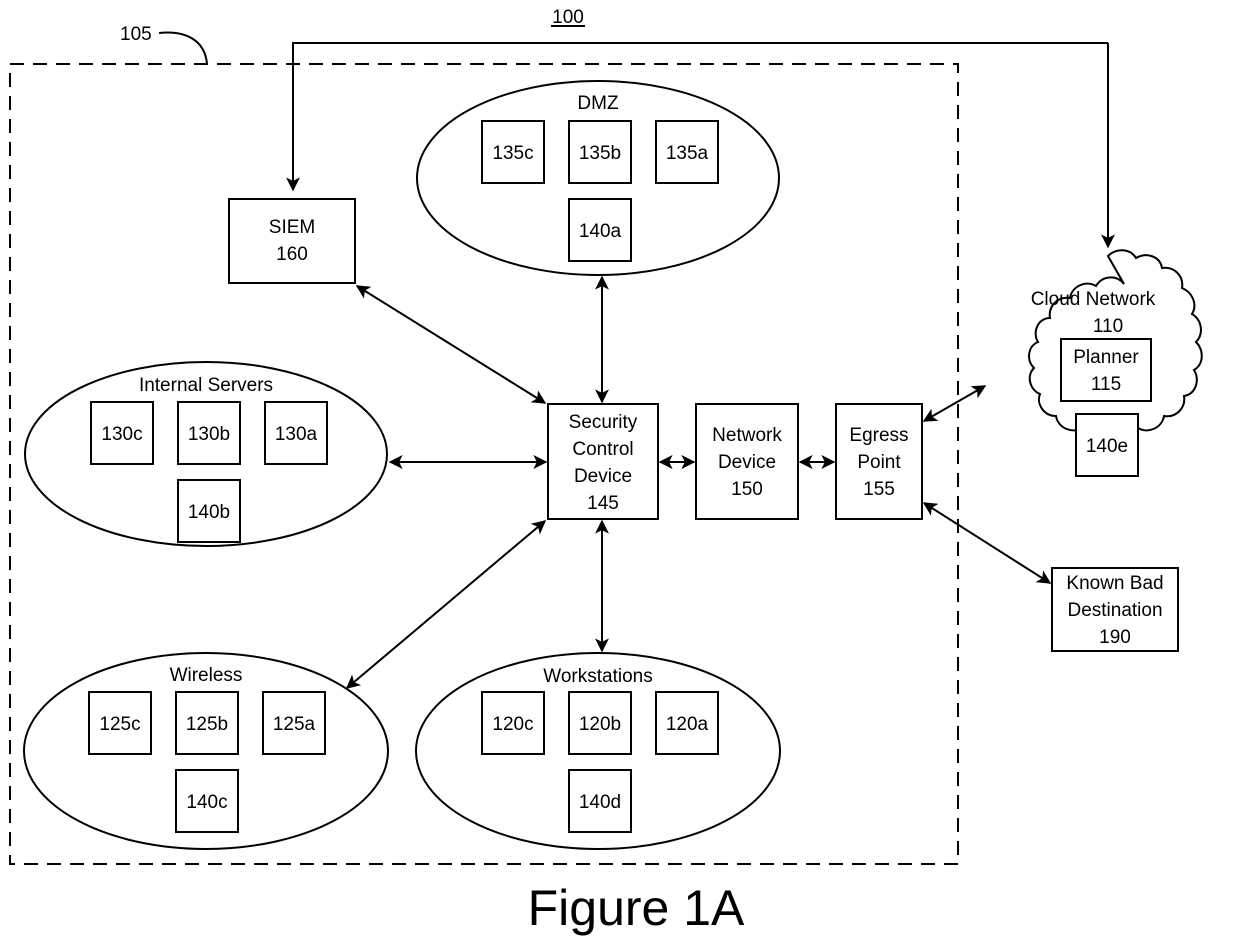 The width and height of the screenshot is (1240, 943). Describe the element at coordinates (292, 254) in the screenshot. I see `siem-ref: 160` at that location.